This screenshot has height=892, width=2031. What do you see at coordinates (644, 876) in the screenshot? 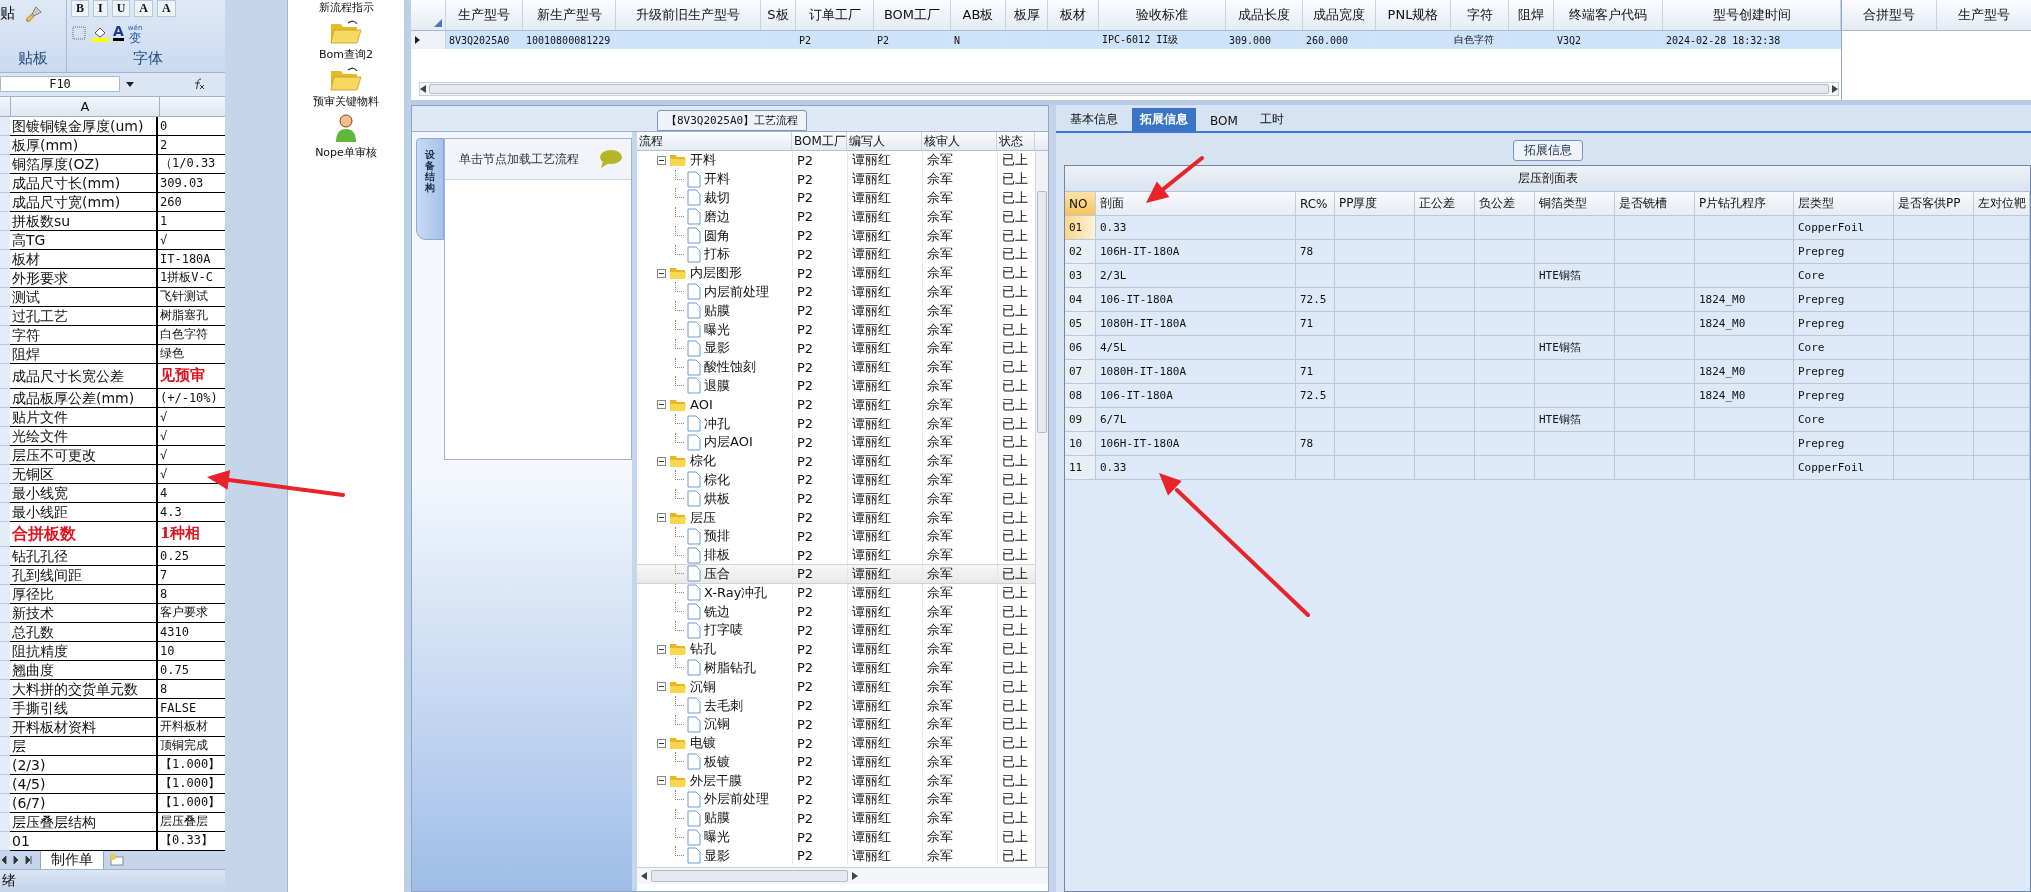
I see `scroll-left-icon` at bounding box center [644, 876].